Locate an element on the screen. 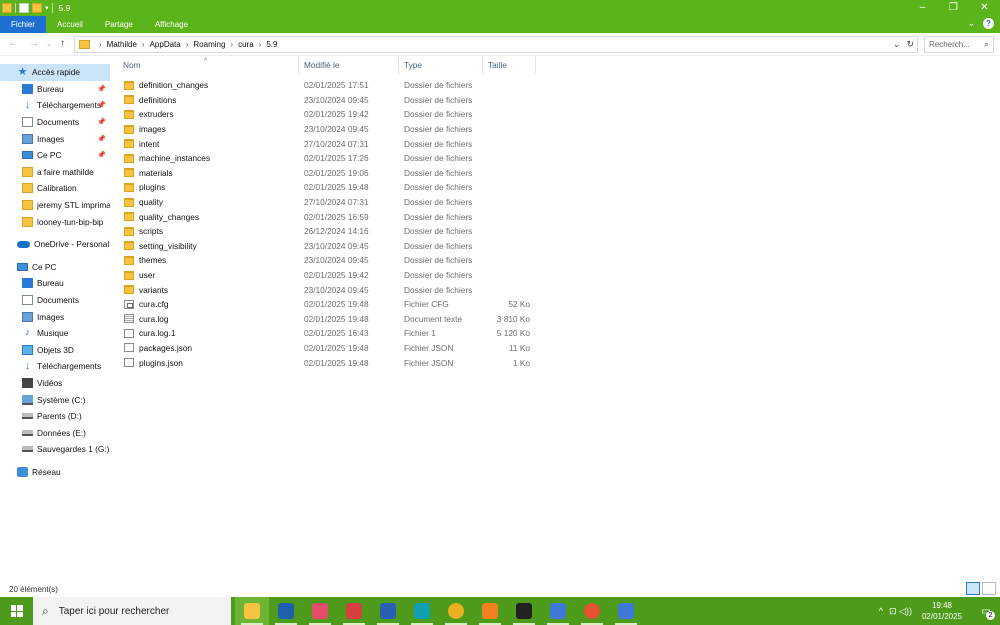  nav-quick-access: ★ Accès rapide is located at coordinates (55, 72).